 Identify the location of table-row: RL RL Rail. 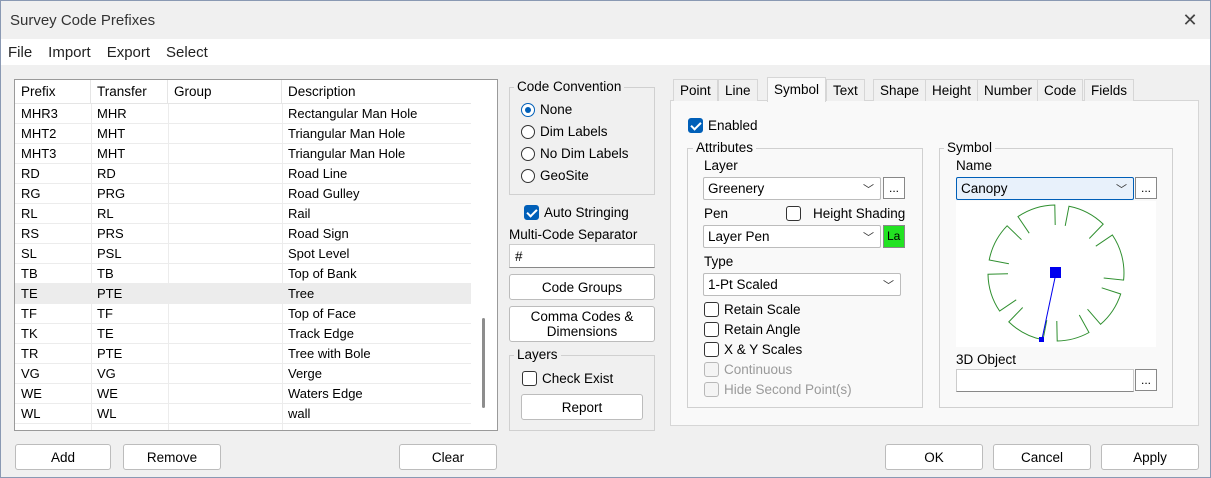
(243, 214).